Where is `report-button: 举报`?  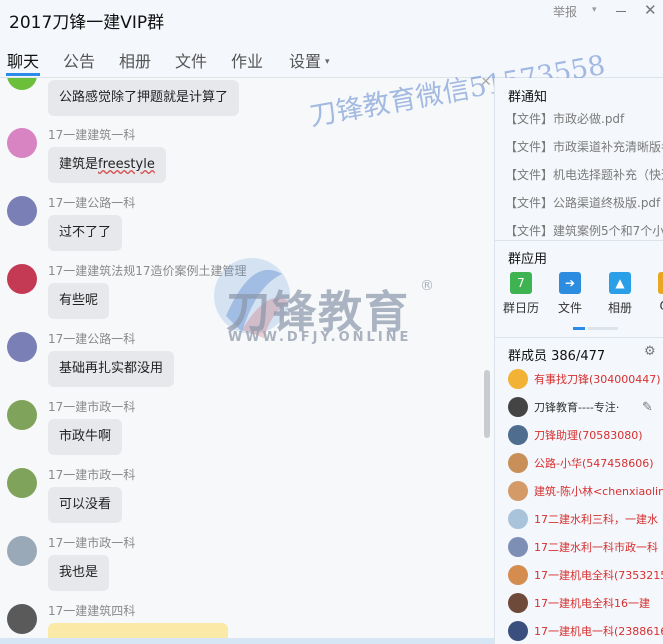
report-button: 举报 is located at coordinates (565, 11).